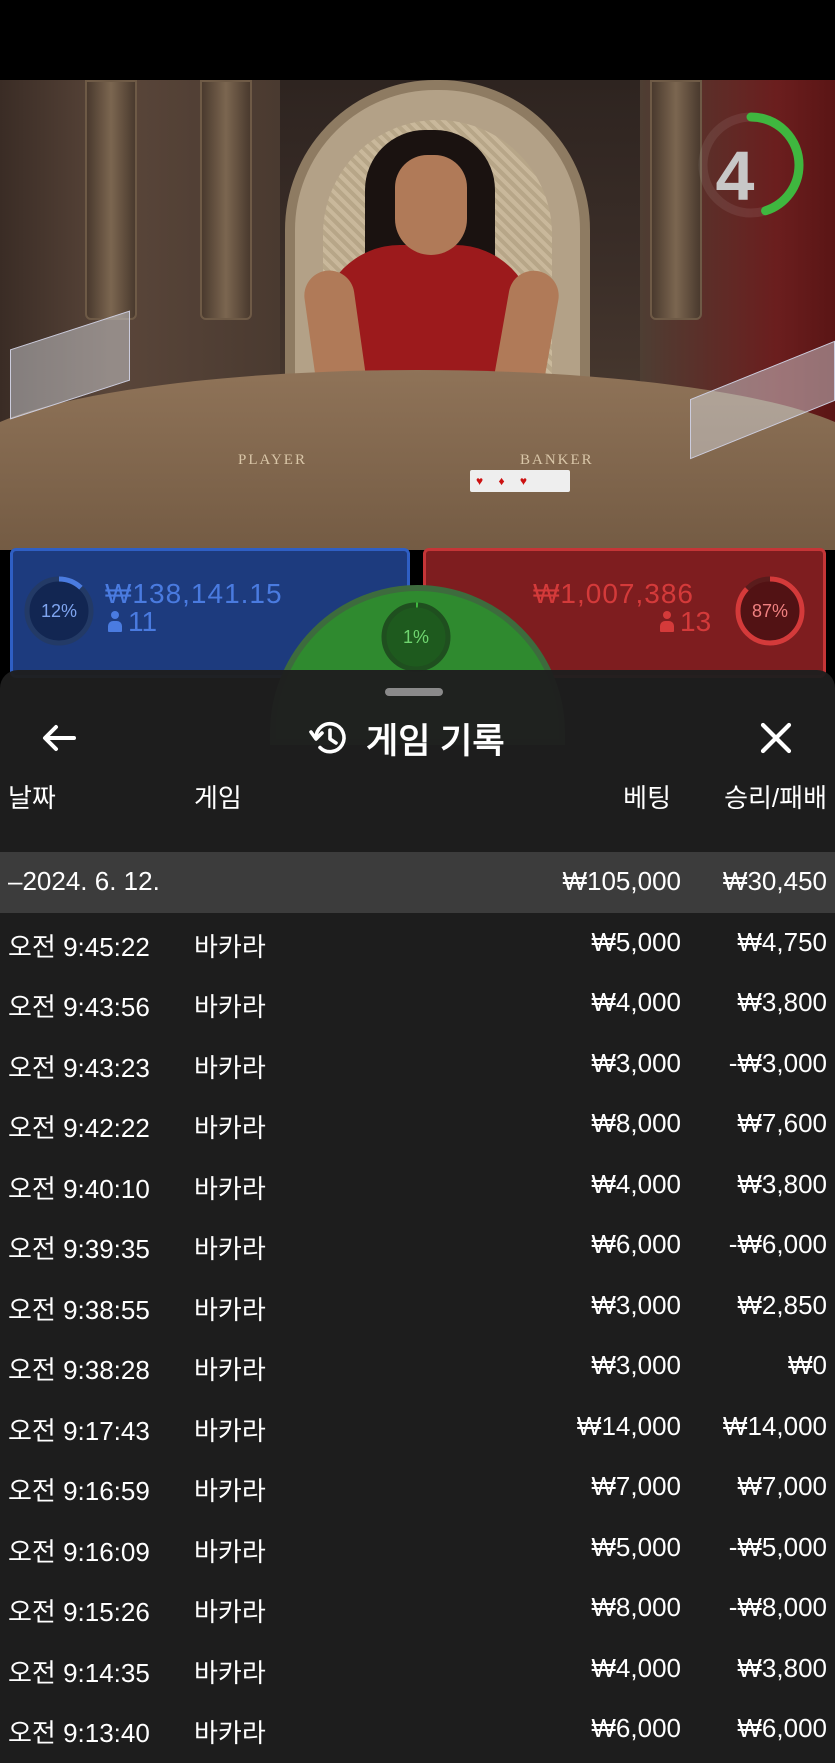 This screenshot has width=835, height=1763. I want to click on dealer-face, so click(431, 205).